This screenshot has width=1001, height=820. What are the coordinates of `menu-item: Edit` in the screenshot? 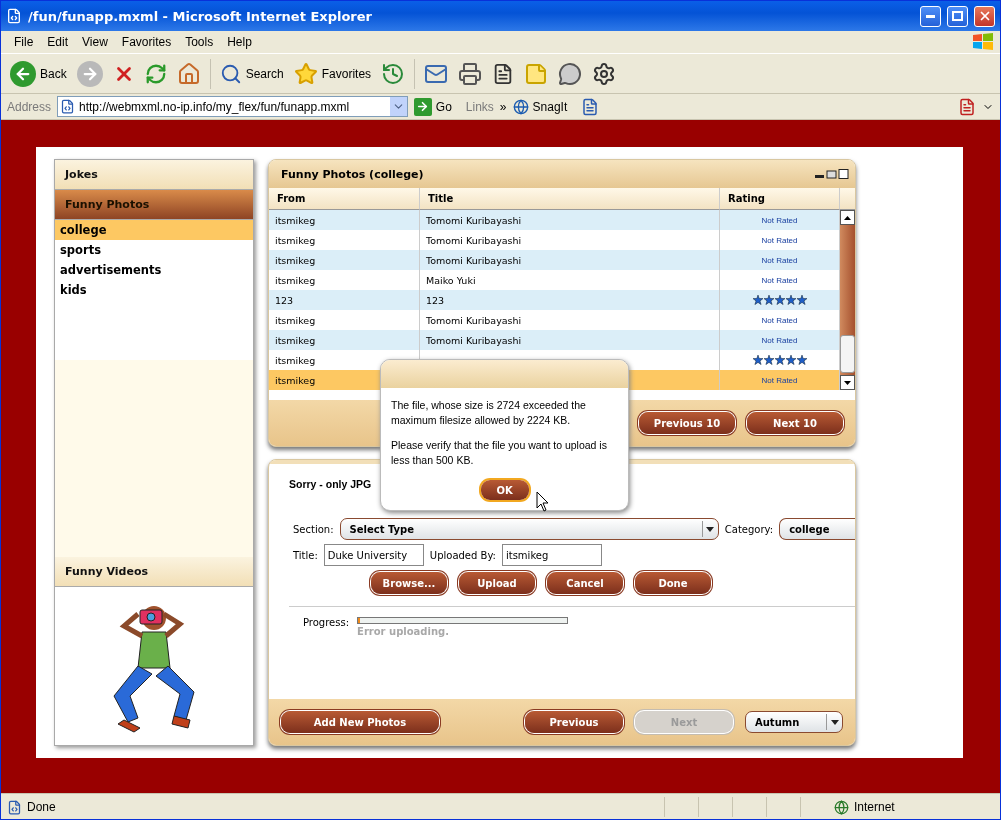 It's located at (58, 42).